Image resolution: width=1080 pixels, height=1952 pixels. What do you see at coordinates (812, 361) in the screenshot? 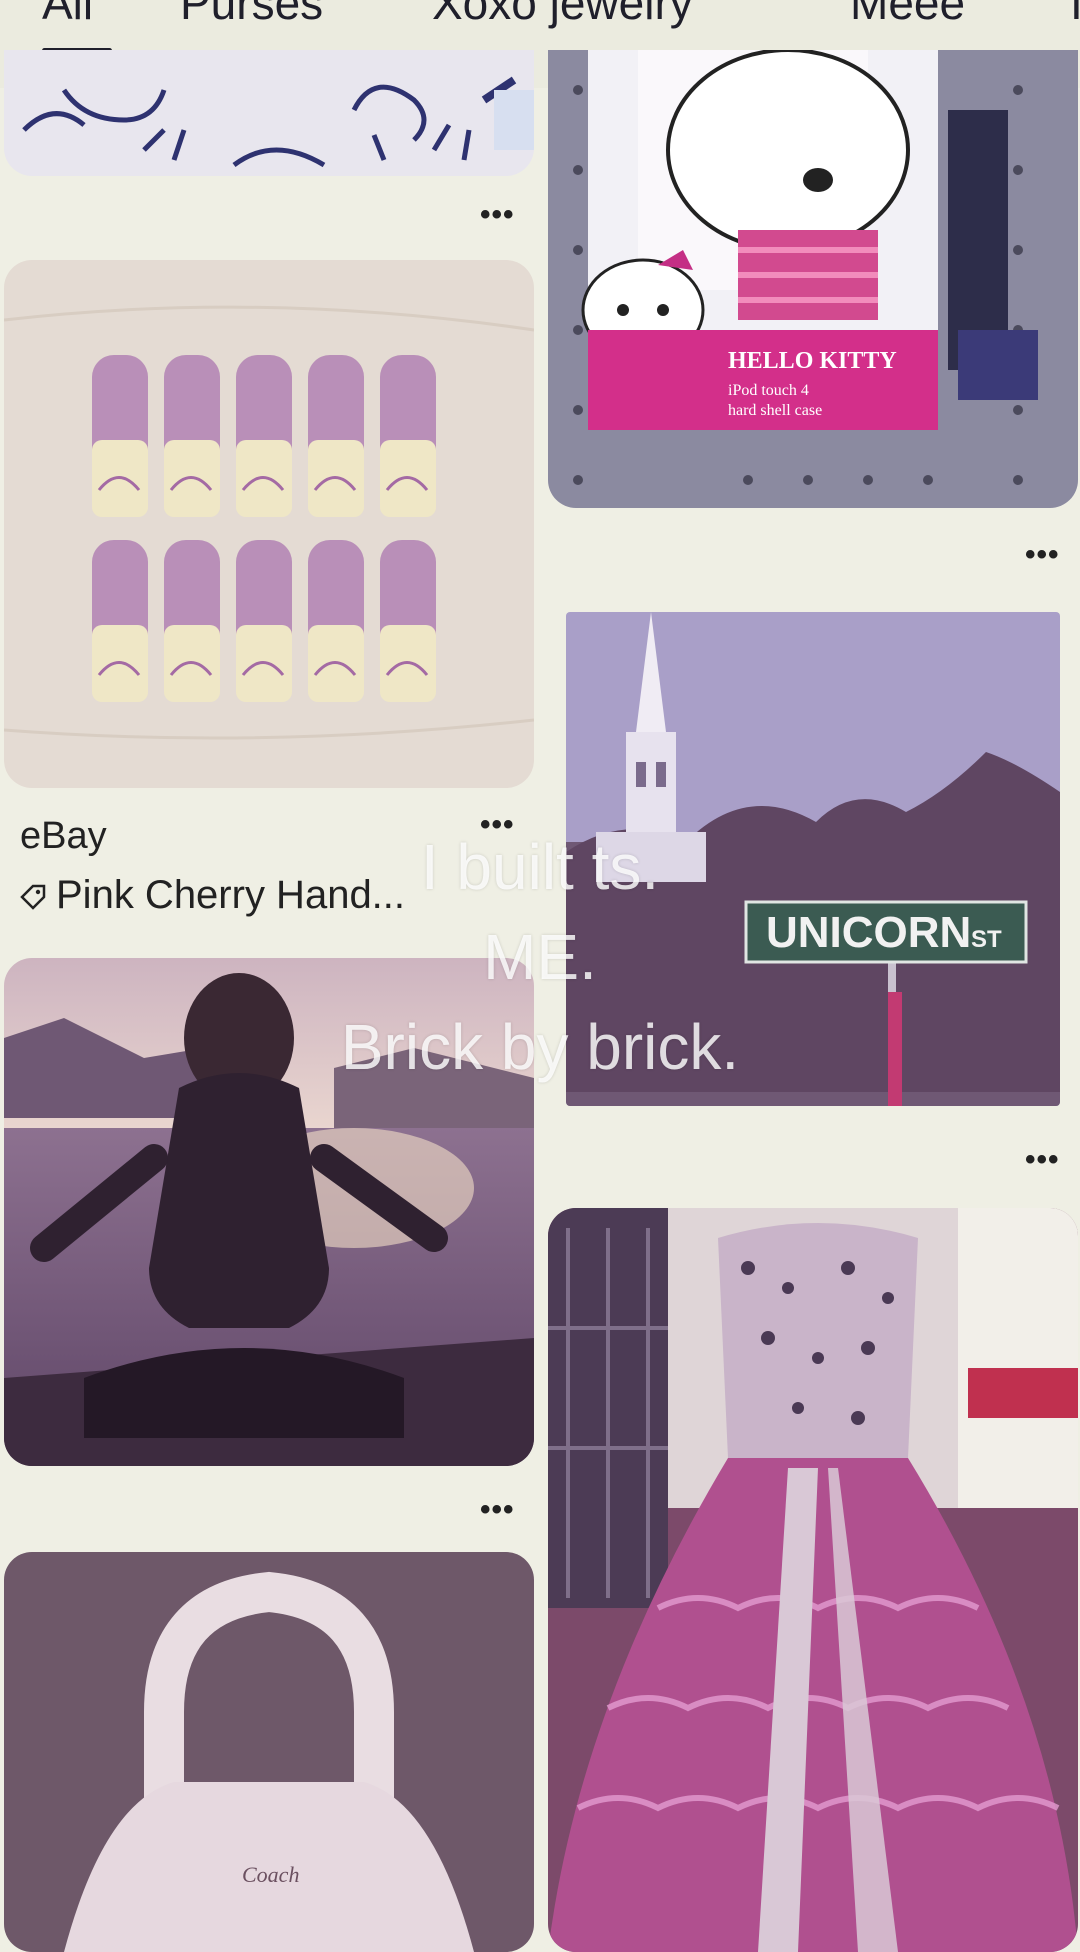
I see `case-brand-text: HELLO KITTY` at bounding box center [812, 361].